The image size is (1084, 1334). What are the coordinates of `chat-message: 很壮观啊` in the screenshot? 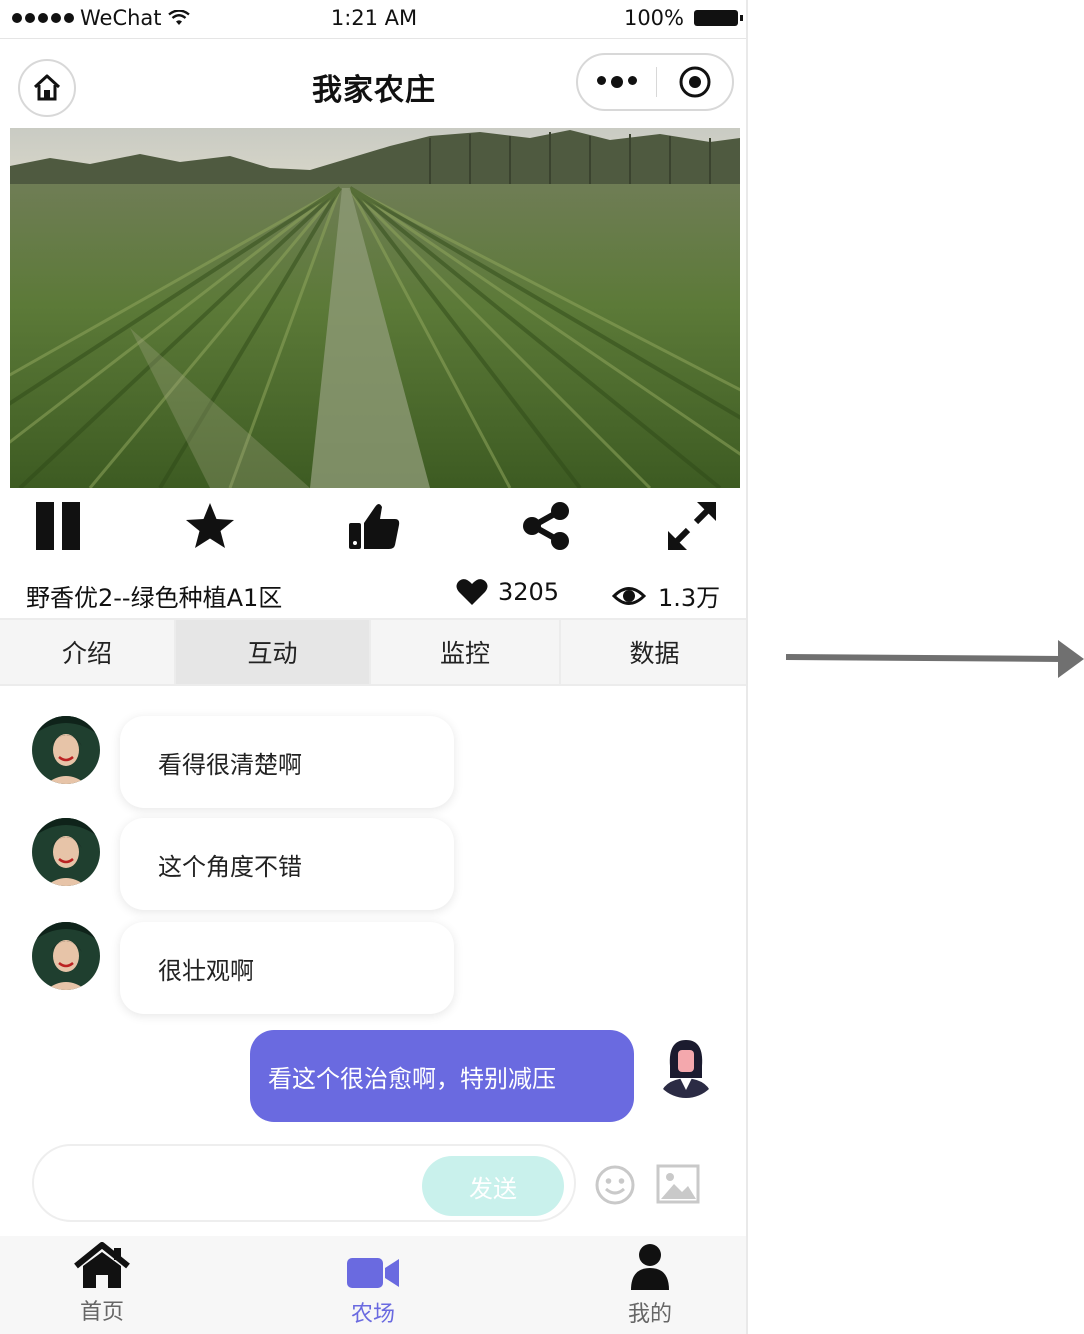 It's located at (373, 969).